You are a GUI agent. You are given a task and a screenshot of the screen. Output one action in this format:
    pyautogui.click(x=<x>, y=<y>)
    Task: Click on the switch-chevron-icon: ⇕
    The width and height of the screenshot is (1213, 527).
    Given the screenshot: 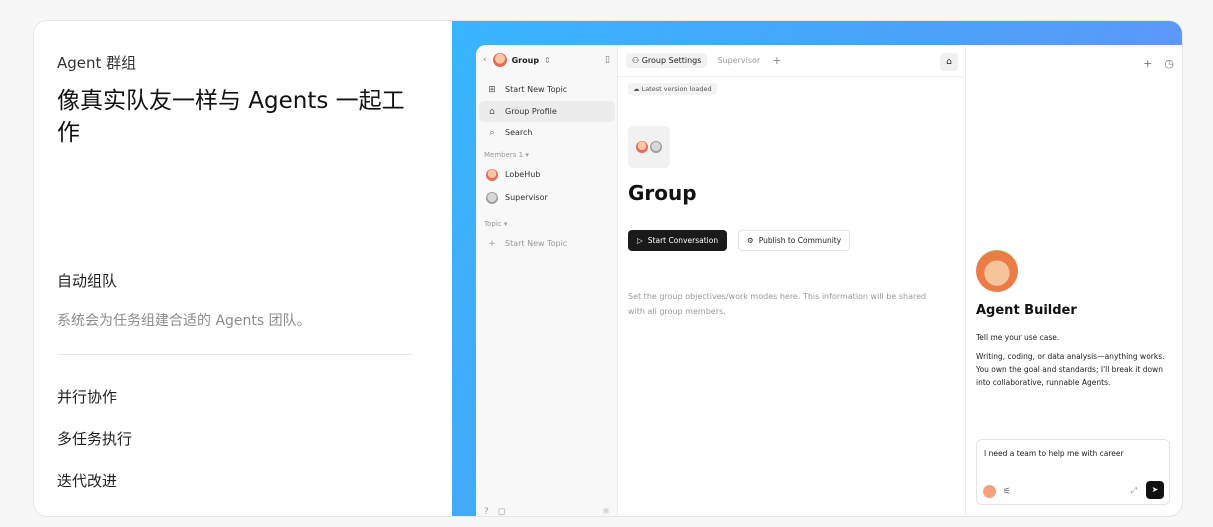 What is the action you would take?
    pyautogui.click(x=547, y=60)
    